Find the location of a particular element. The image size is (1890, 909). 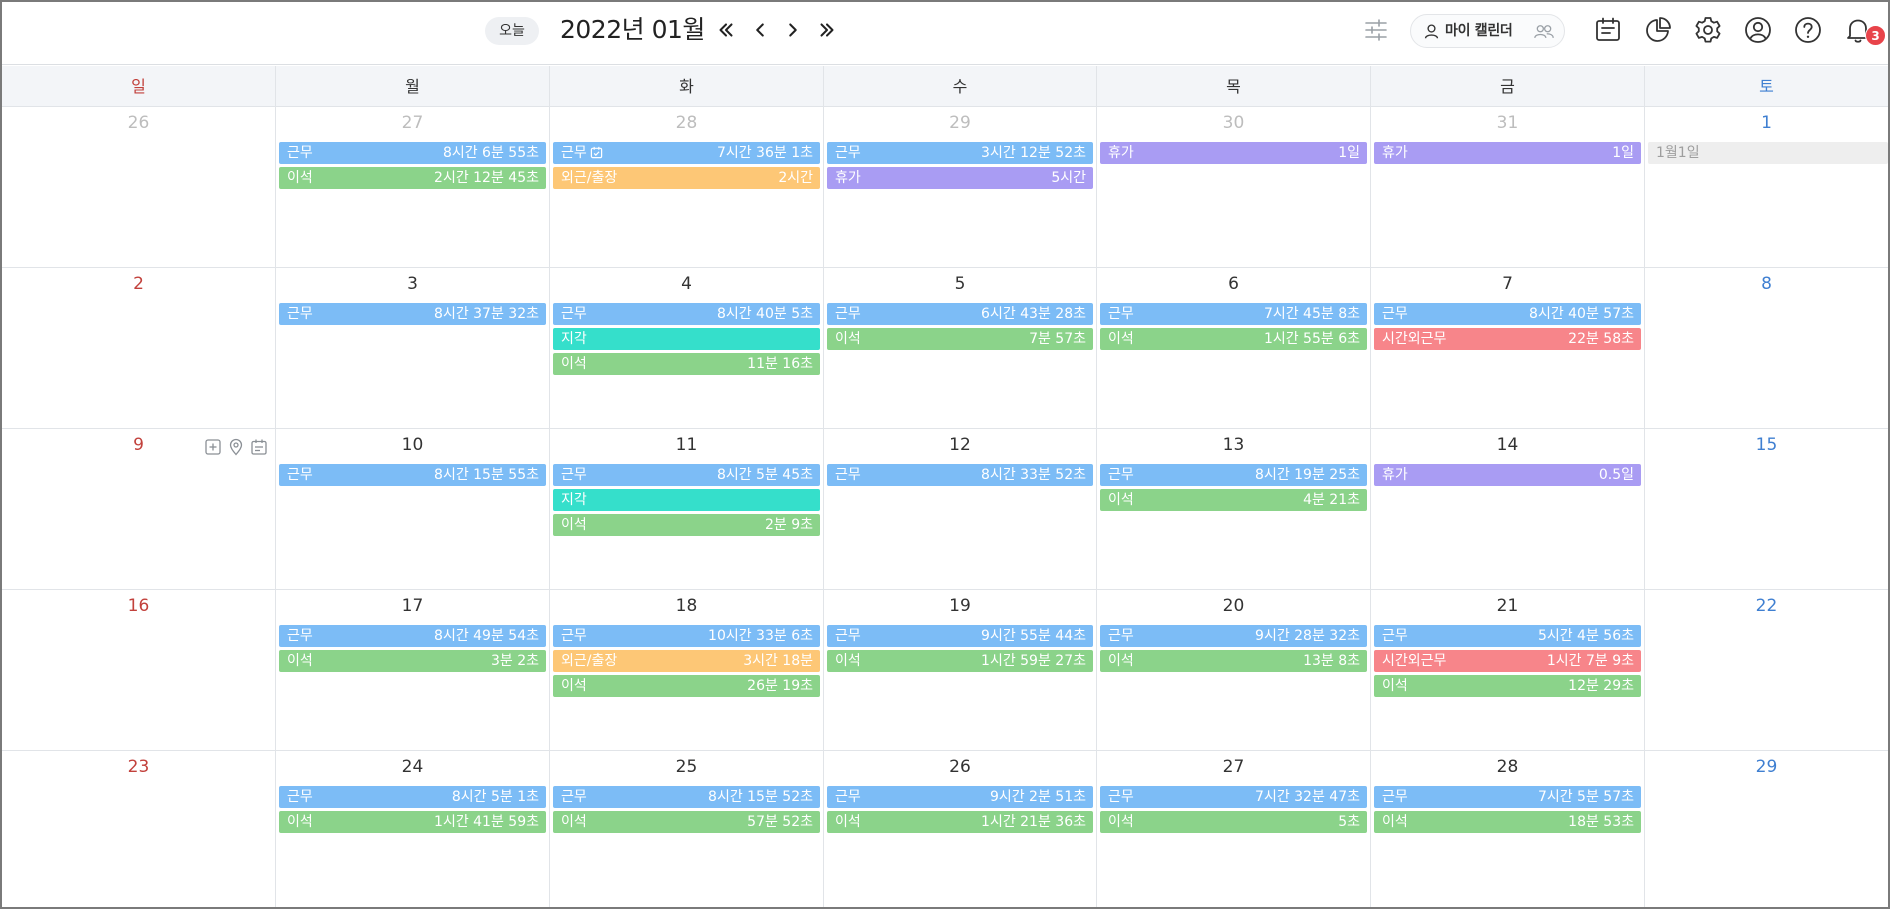

day-cell: 29 is located at coordinates (1766, 829).